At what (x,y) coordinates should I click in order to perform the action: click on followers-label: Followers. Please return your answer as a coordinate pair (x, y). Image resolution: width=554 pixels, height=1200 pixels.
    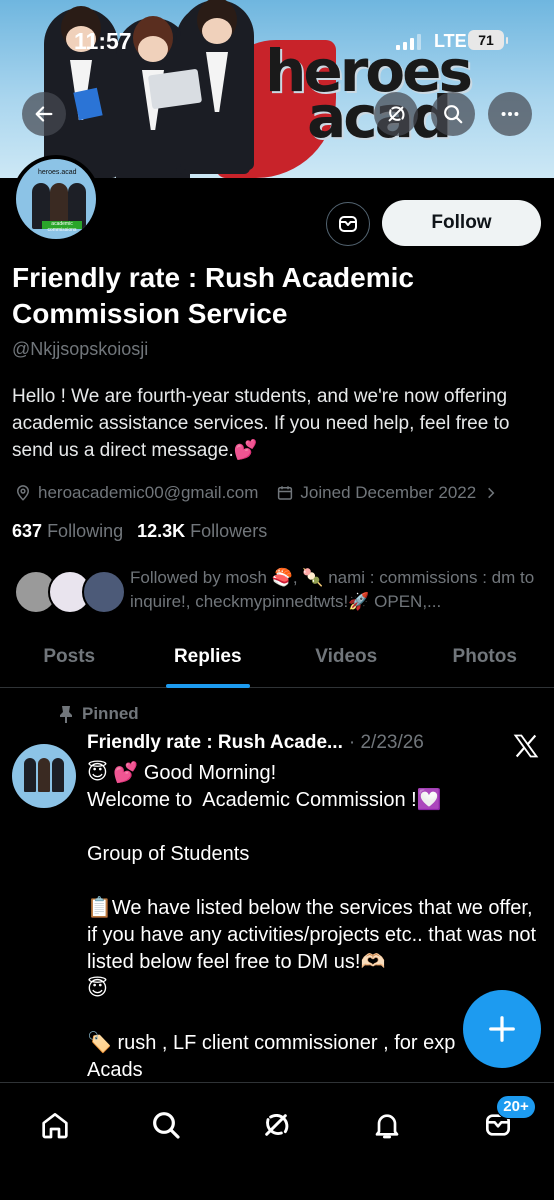
    Looking at the image, I should click on (229, 531).